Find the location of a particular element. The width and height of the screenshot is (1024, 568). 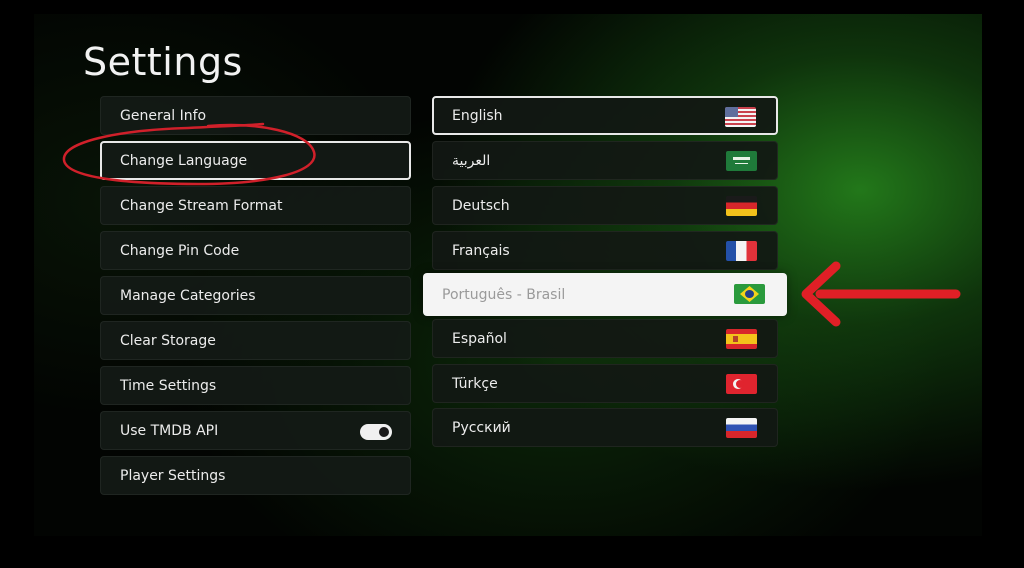

menu-item-label: Change Stream Format is located at coordinates (201, 205).